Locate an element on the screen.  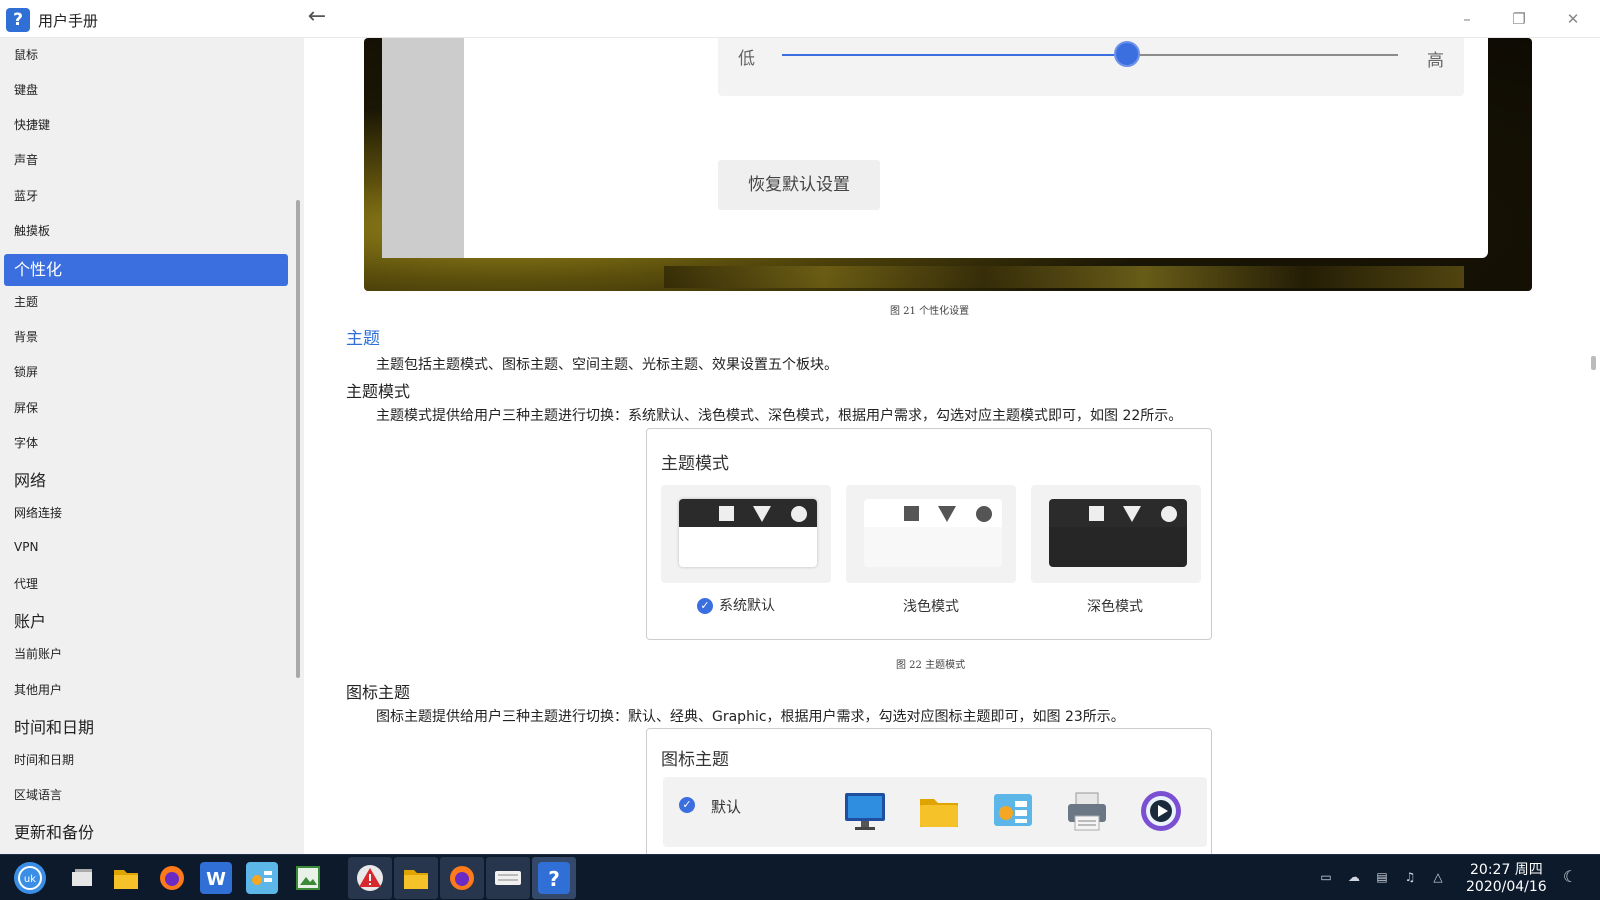
sidebar-scrollbar is located at coordinates (298, 439).